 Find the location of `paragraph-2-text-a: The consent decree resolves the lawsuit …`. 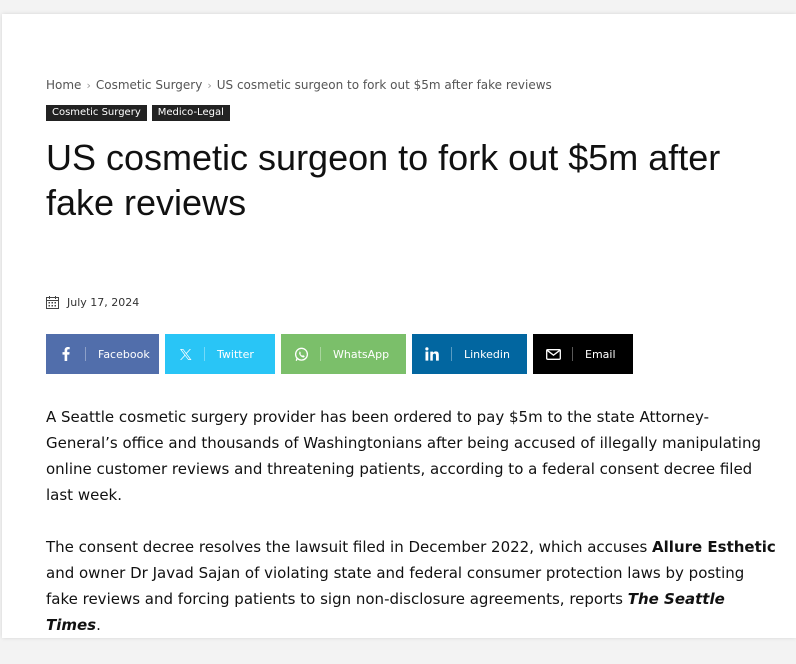

paragraph-2-text-a: The consent decree resolves the lawsuit … is located at coordinates (349, 547).